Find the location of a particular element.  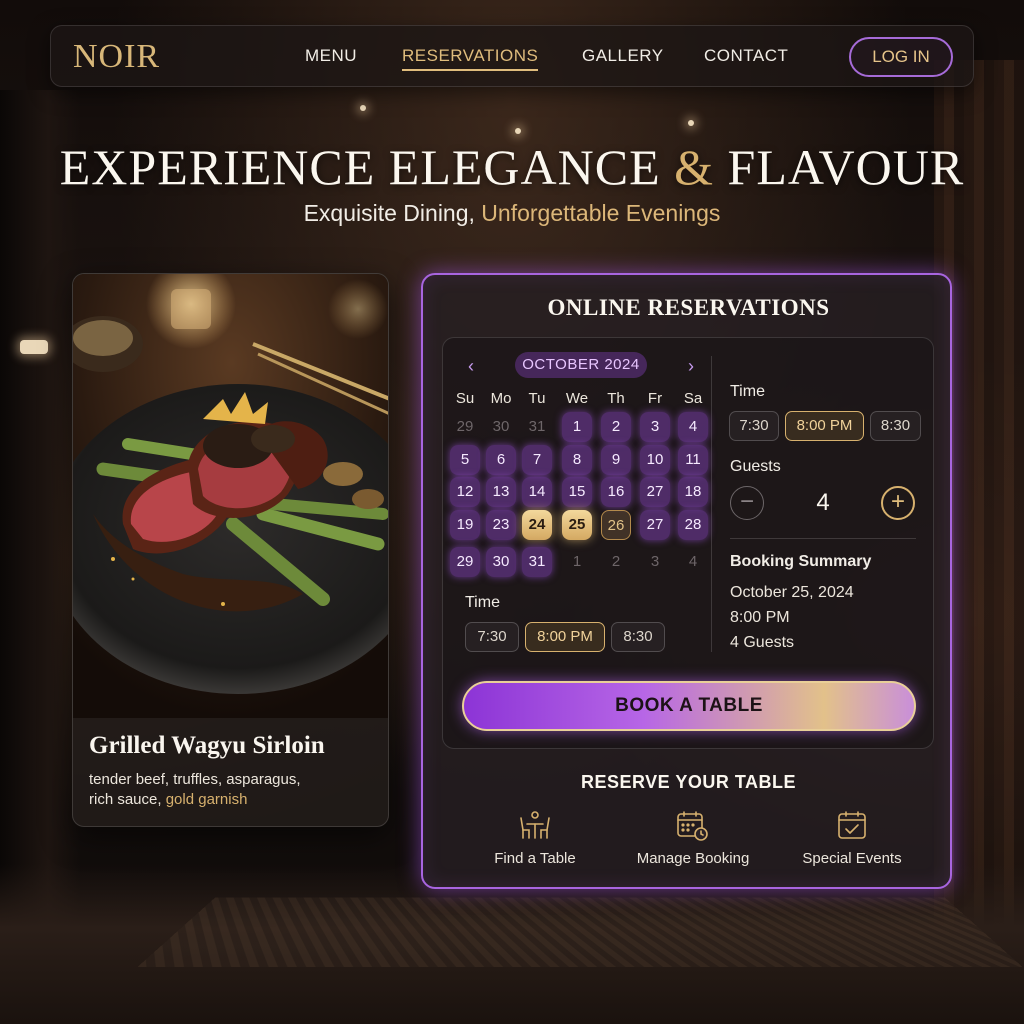

chevron-right-icon: › is located at coordinates (691, 366).